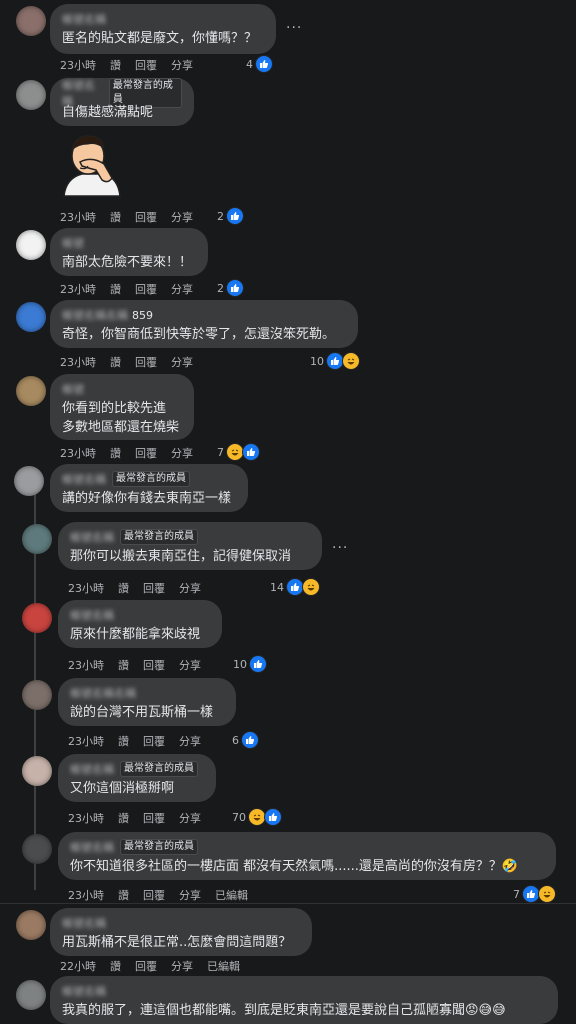 Image resolution: width=576 pixels, height=1024 pixels. What do you see at coordinates (114, 408) in the screenshot?
I see `comment-text-line-1: 你看到的比較先進` at bounding box center [114, 408].